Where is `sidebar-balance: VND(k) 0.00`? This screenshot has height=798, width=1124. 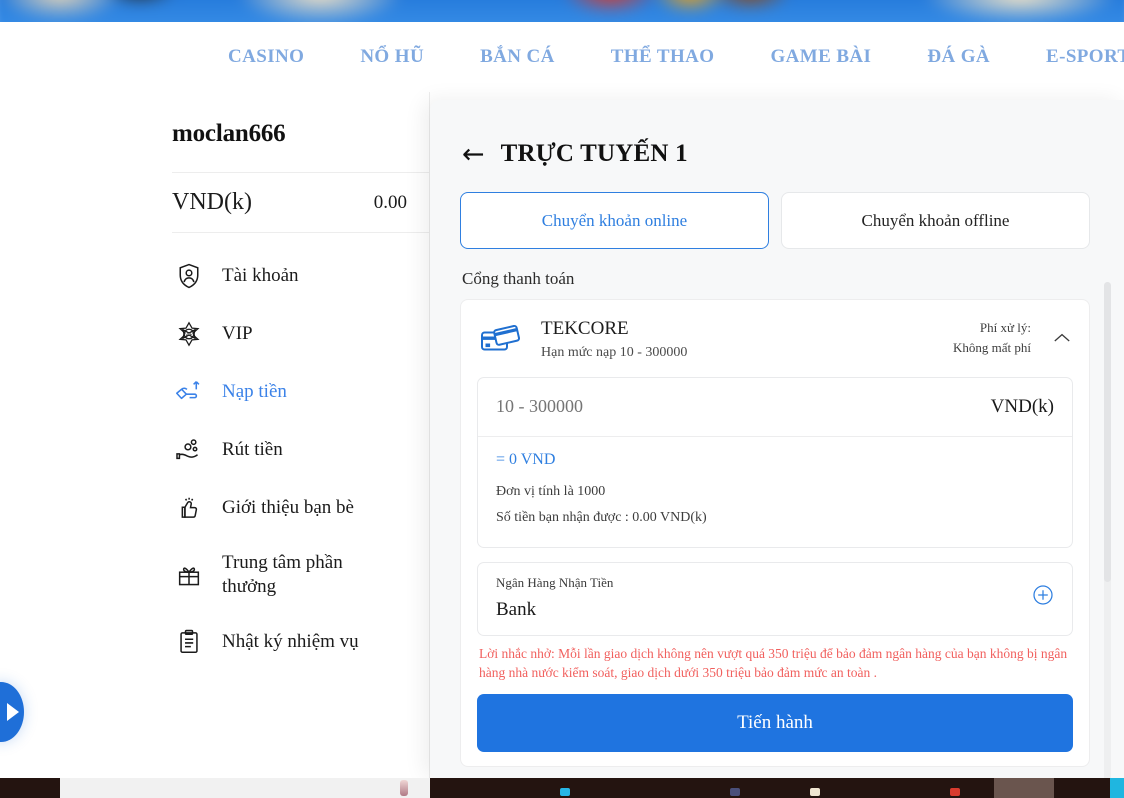 sidebar-balance: VND(k) 0.00 is located at coordinates (290, 202).